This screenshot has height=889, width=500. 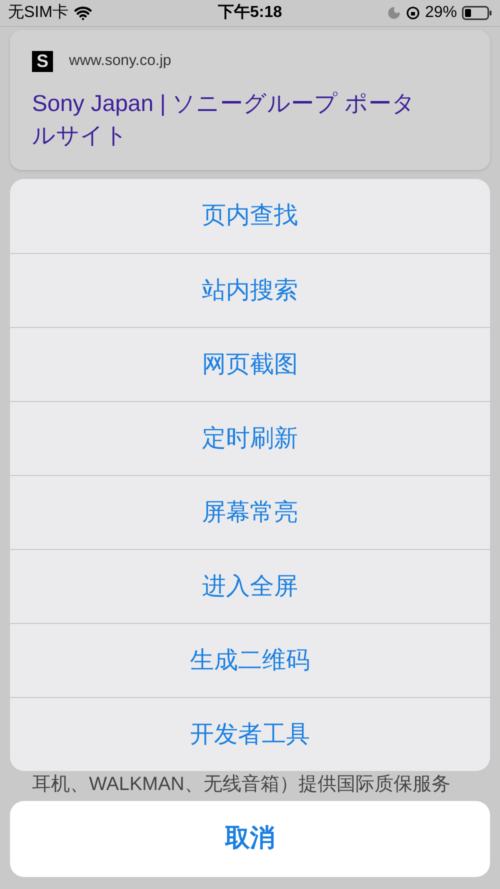 I want to click on wifi-icon, so click(x=83, y=13).